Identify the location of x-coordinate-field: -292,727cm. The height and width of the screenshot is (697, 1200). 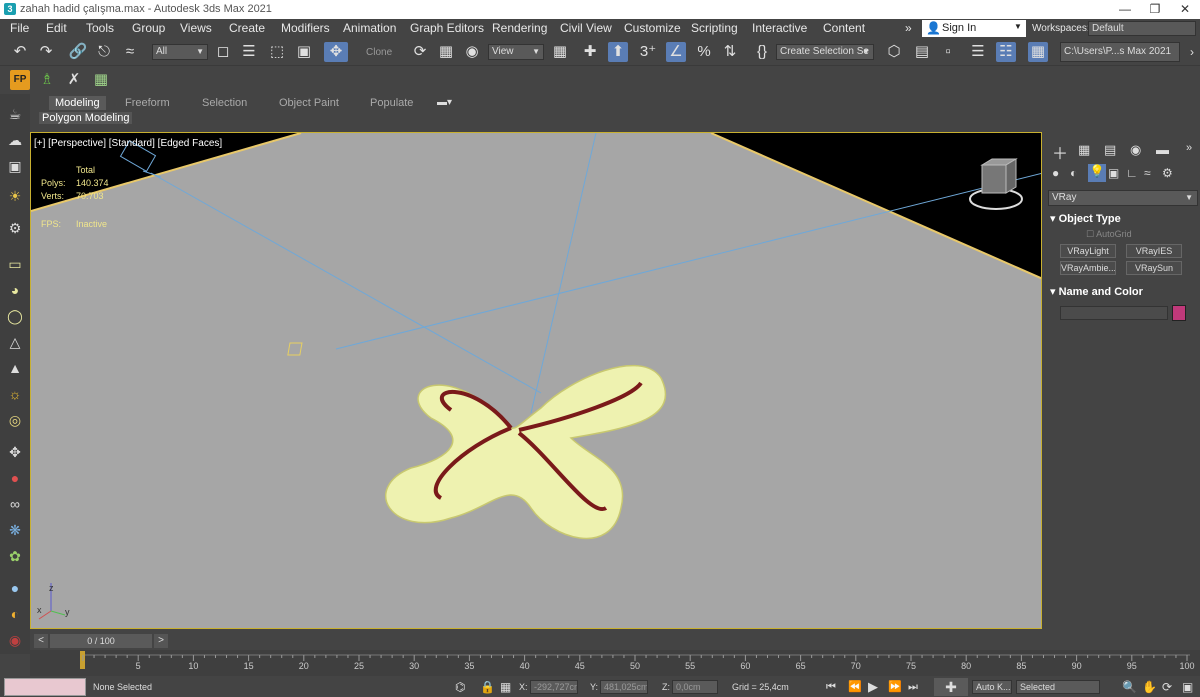
(554, 687).